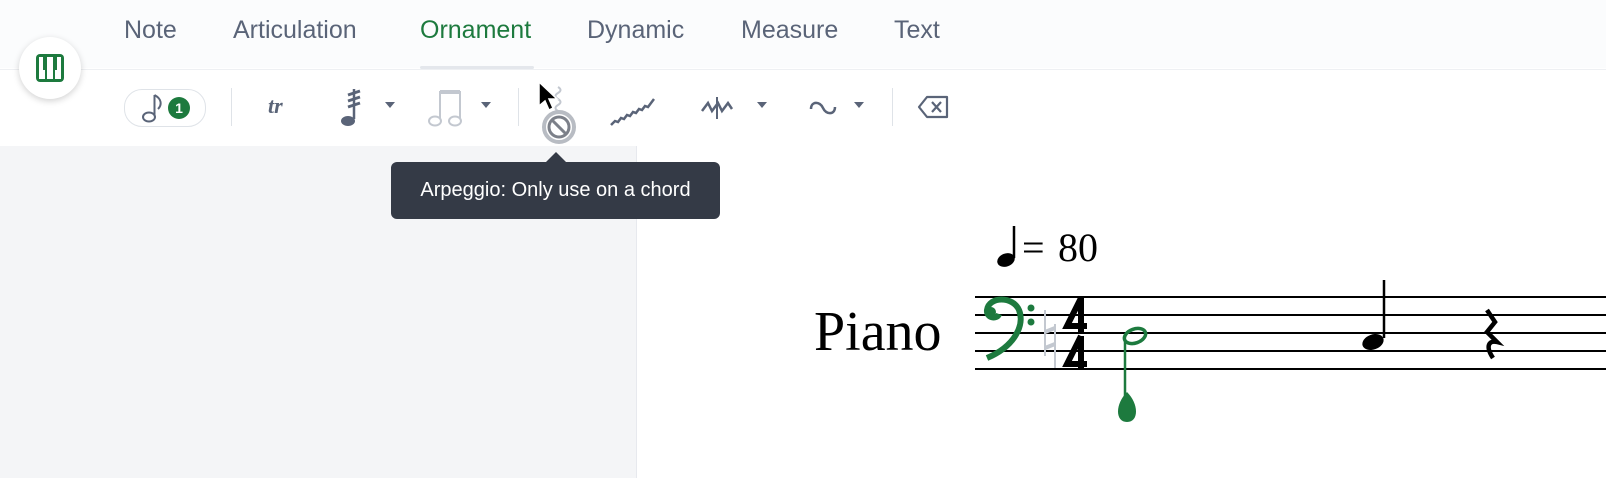  Describe the element at coordinates (1006, 246) in the screenshot. I see `tempo-quarter-note-icon` at that location.